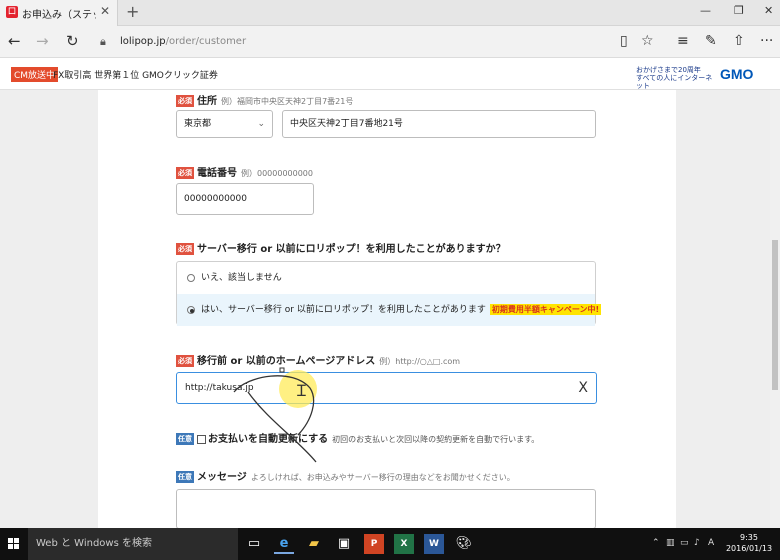  Describe the element at coordinates (739, 10) in the screenshot. I see `restore-icon: ❐` at that location.